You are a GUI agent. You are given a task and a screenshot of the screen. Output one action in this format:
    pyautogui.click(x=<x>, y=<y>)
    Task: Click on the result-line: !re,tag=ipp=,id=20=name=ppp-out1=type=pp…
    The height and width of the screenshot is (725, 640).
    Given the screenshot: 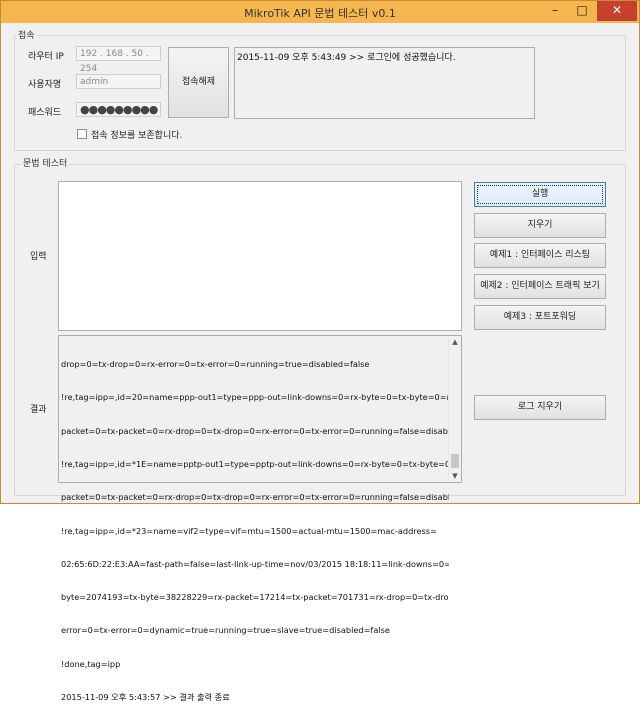 What is the action you would take?
    pyautogui.click(x=255, y=397)
    